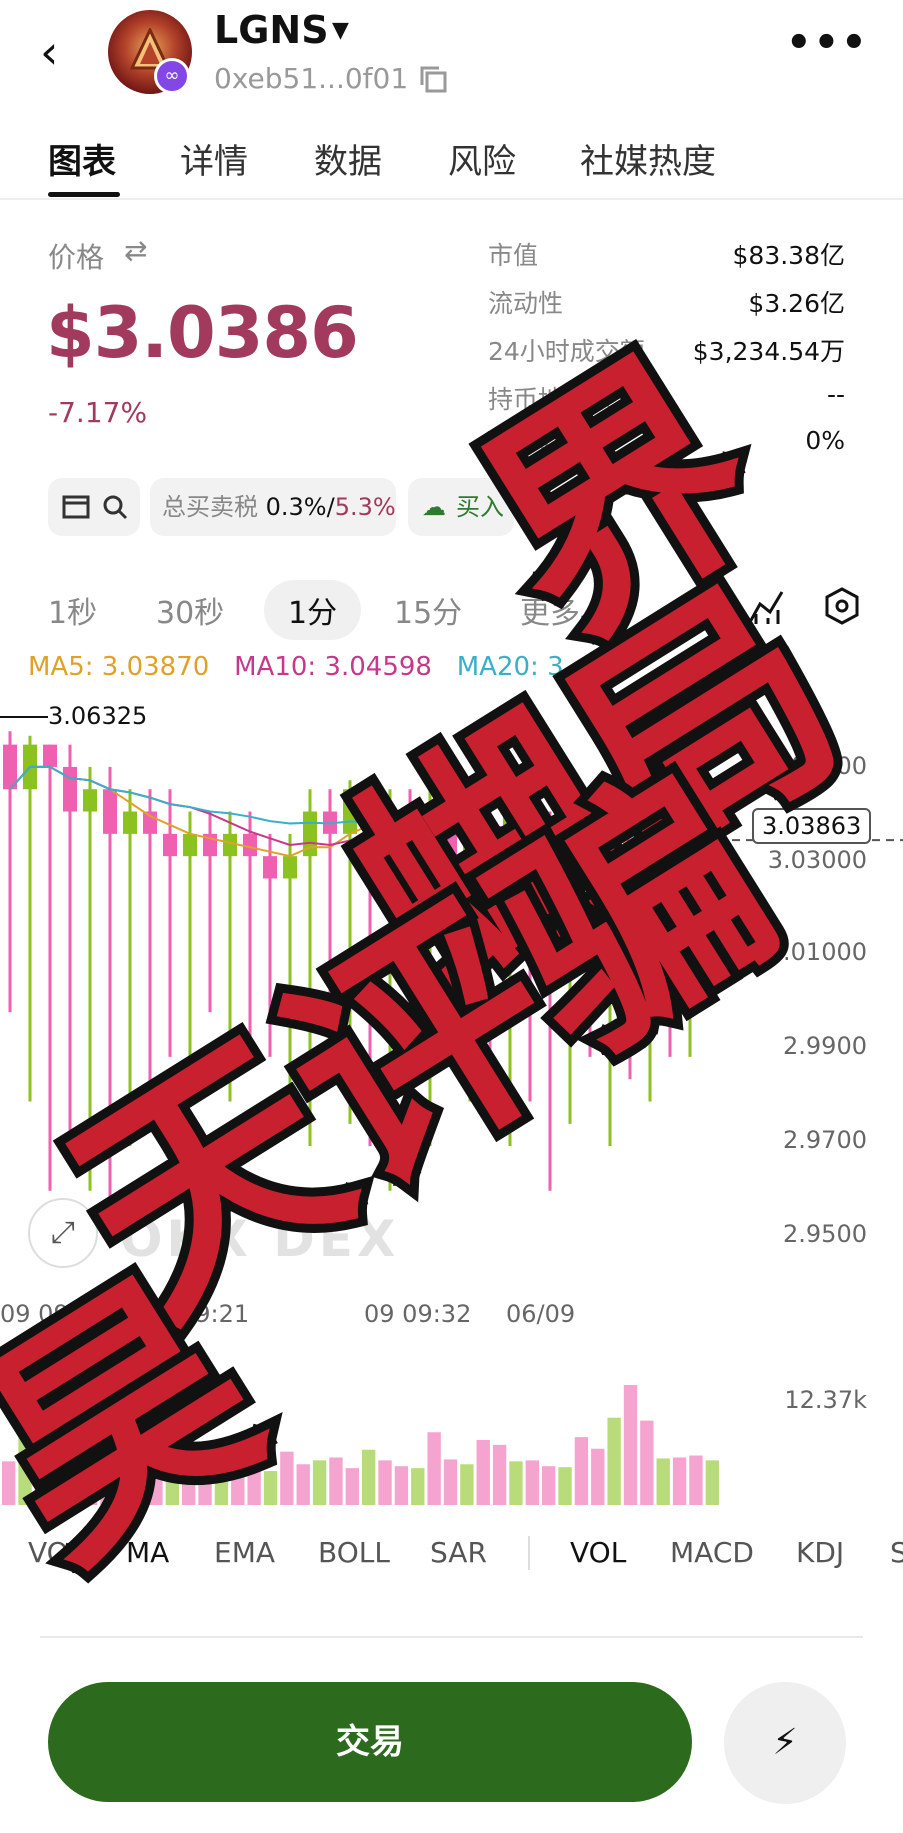 This screenshot has height=1833, width=903. Describe the element at coordinates (433, 79) in the screenshot. I see `copy-icon` at that location.